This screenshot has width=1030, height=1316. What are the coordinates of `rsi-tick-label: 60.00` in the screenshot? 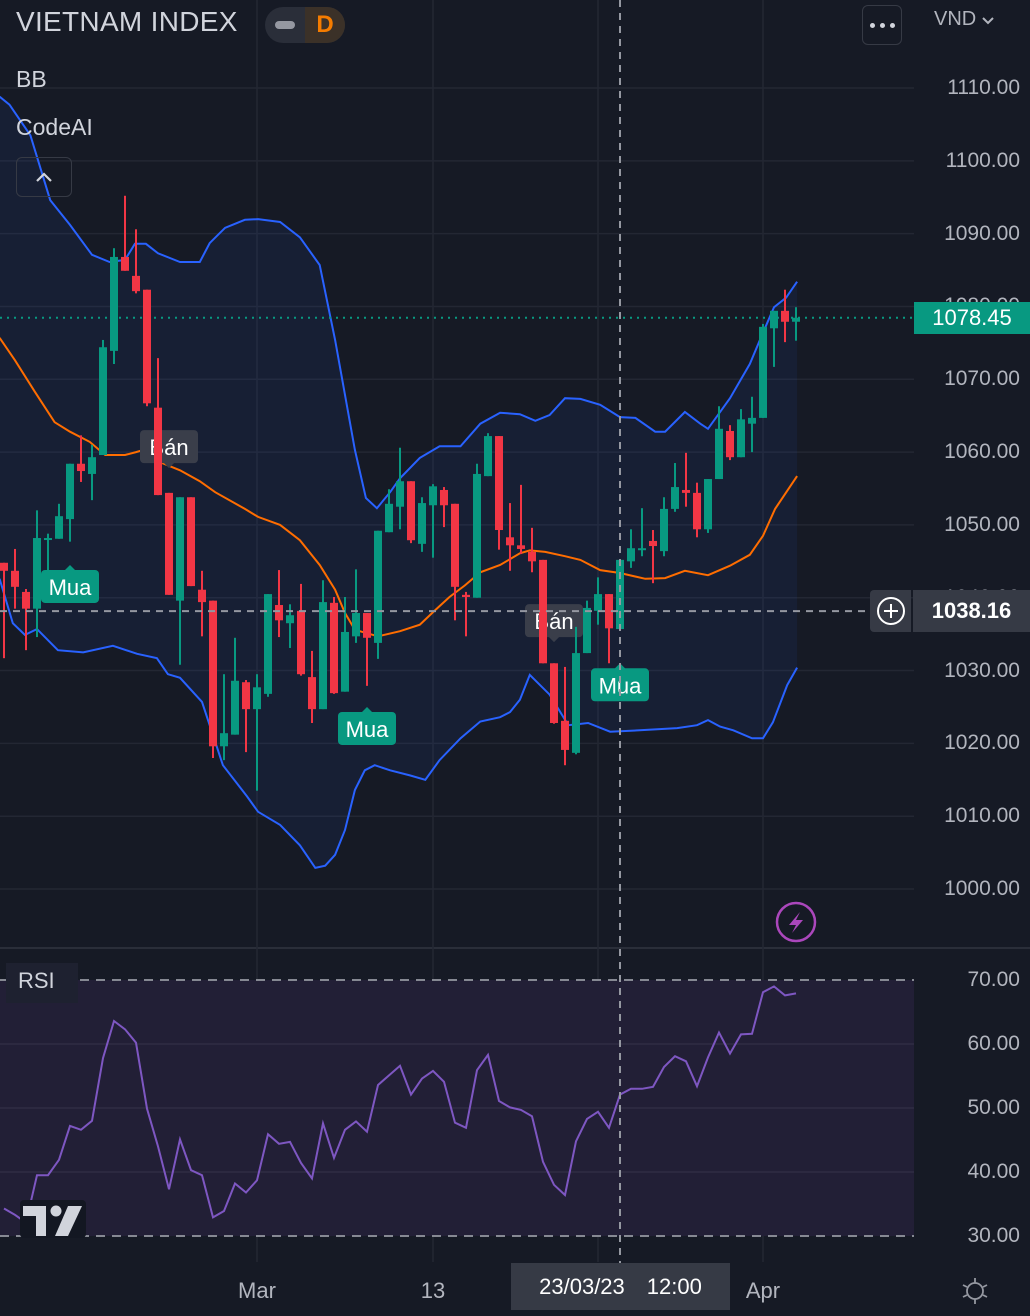 It's located at (993, 1043).